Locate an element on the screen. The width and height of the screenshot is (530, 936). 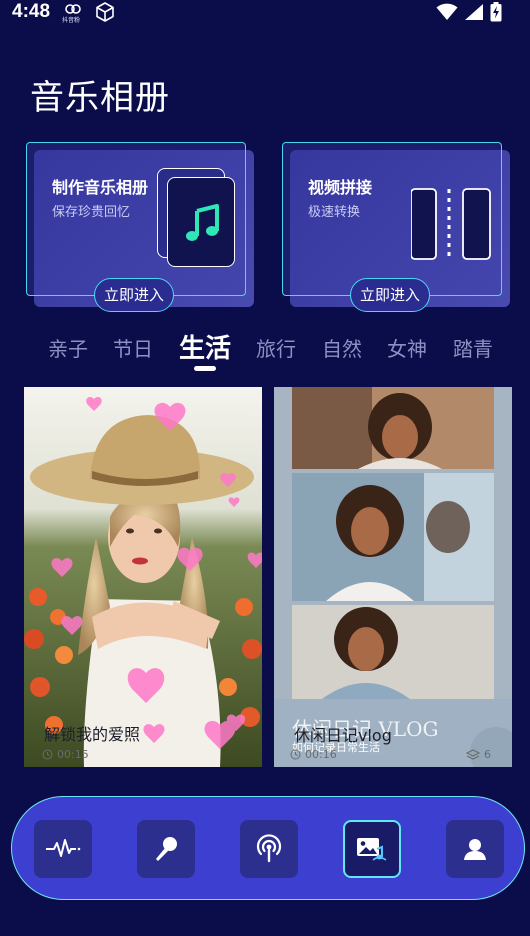
tab-life: 生活 is located at coordinates (205, 346).